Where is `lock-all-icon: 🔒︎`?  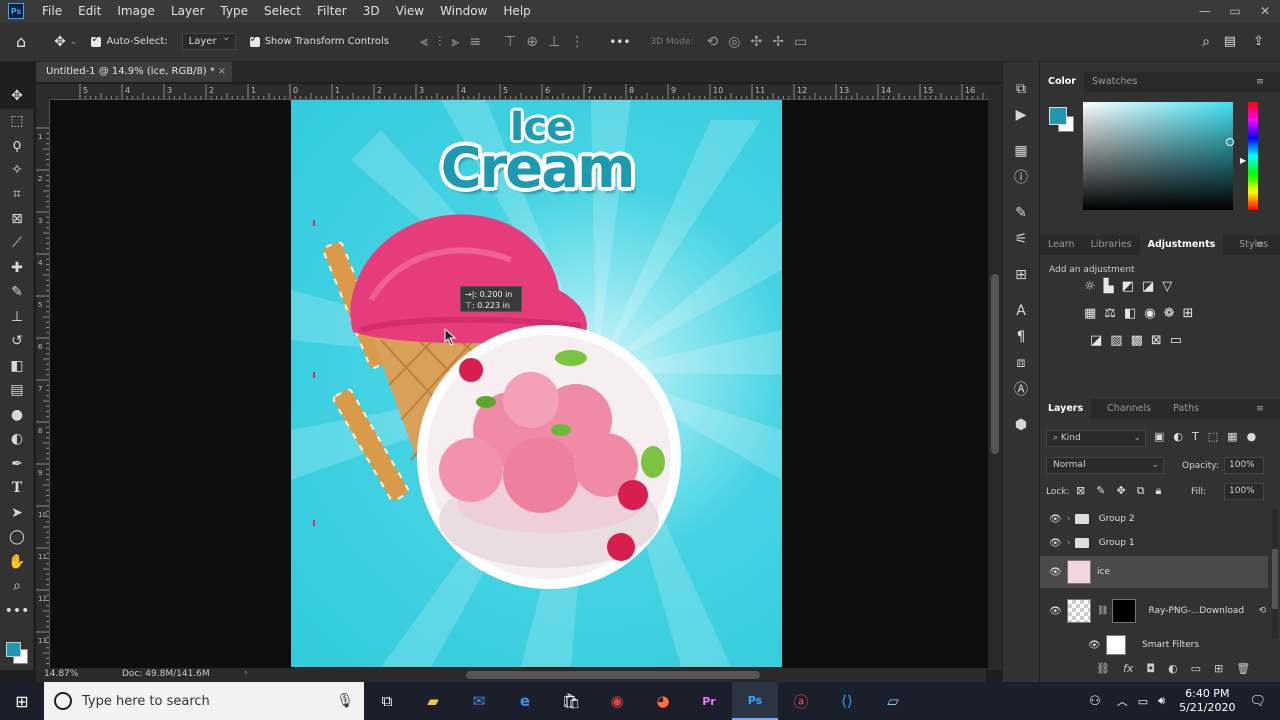 lock-all-icon: 🔒︎ is located at coordinates (1159, 491).